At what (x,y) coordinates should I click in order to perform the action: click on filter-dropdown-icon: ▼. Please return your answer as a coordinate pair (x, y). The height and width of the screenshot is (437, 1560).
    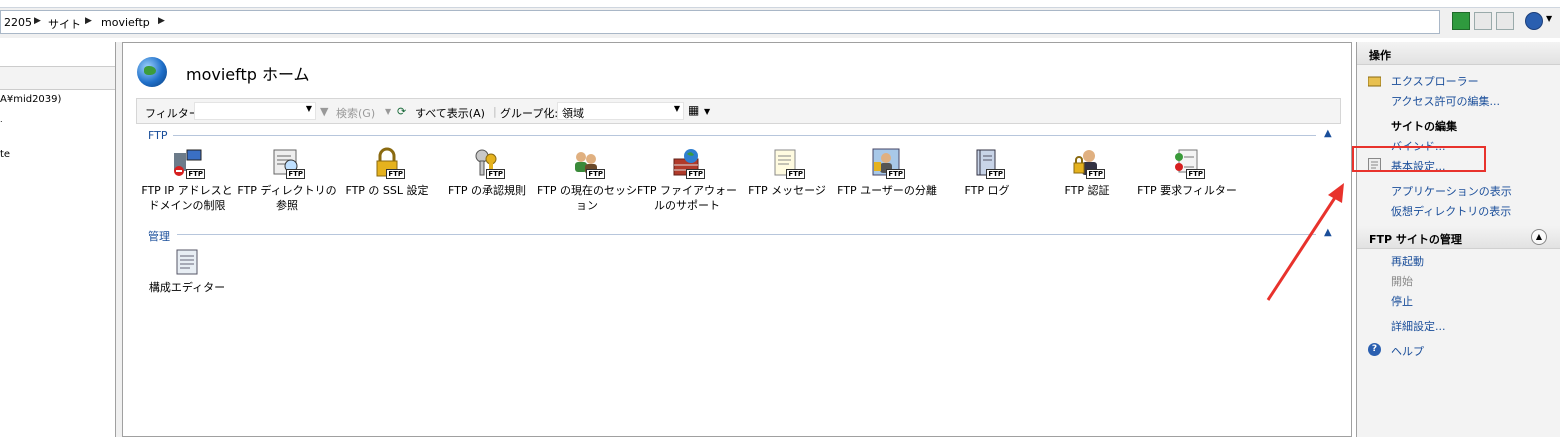
    Looking at the image, I should click on (309, 108).